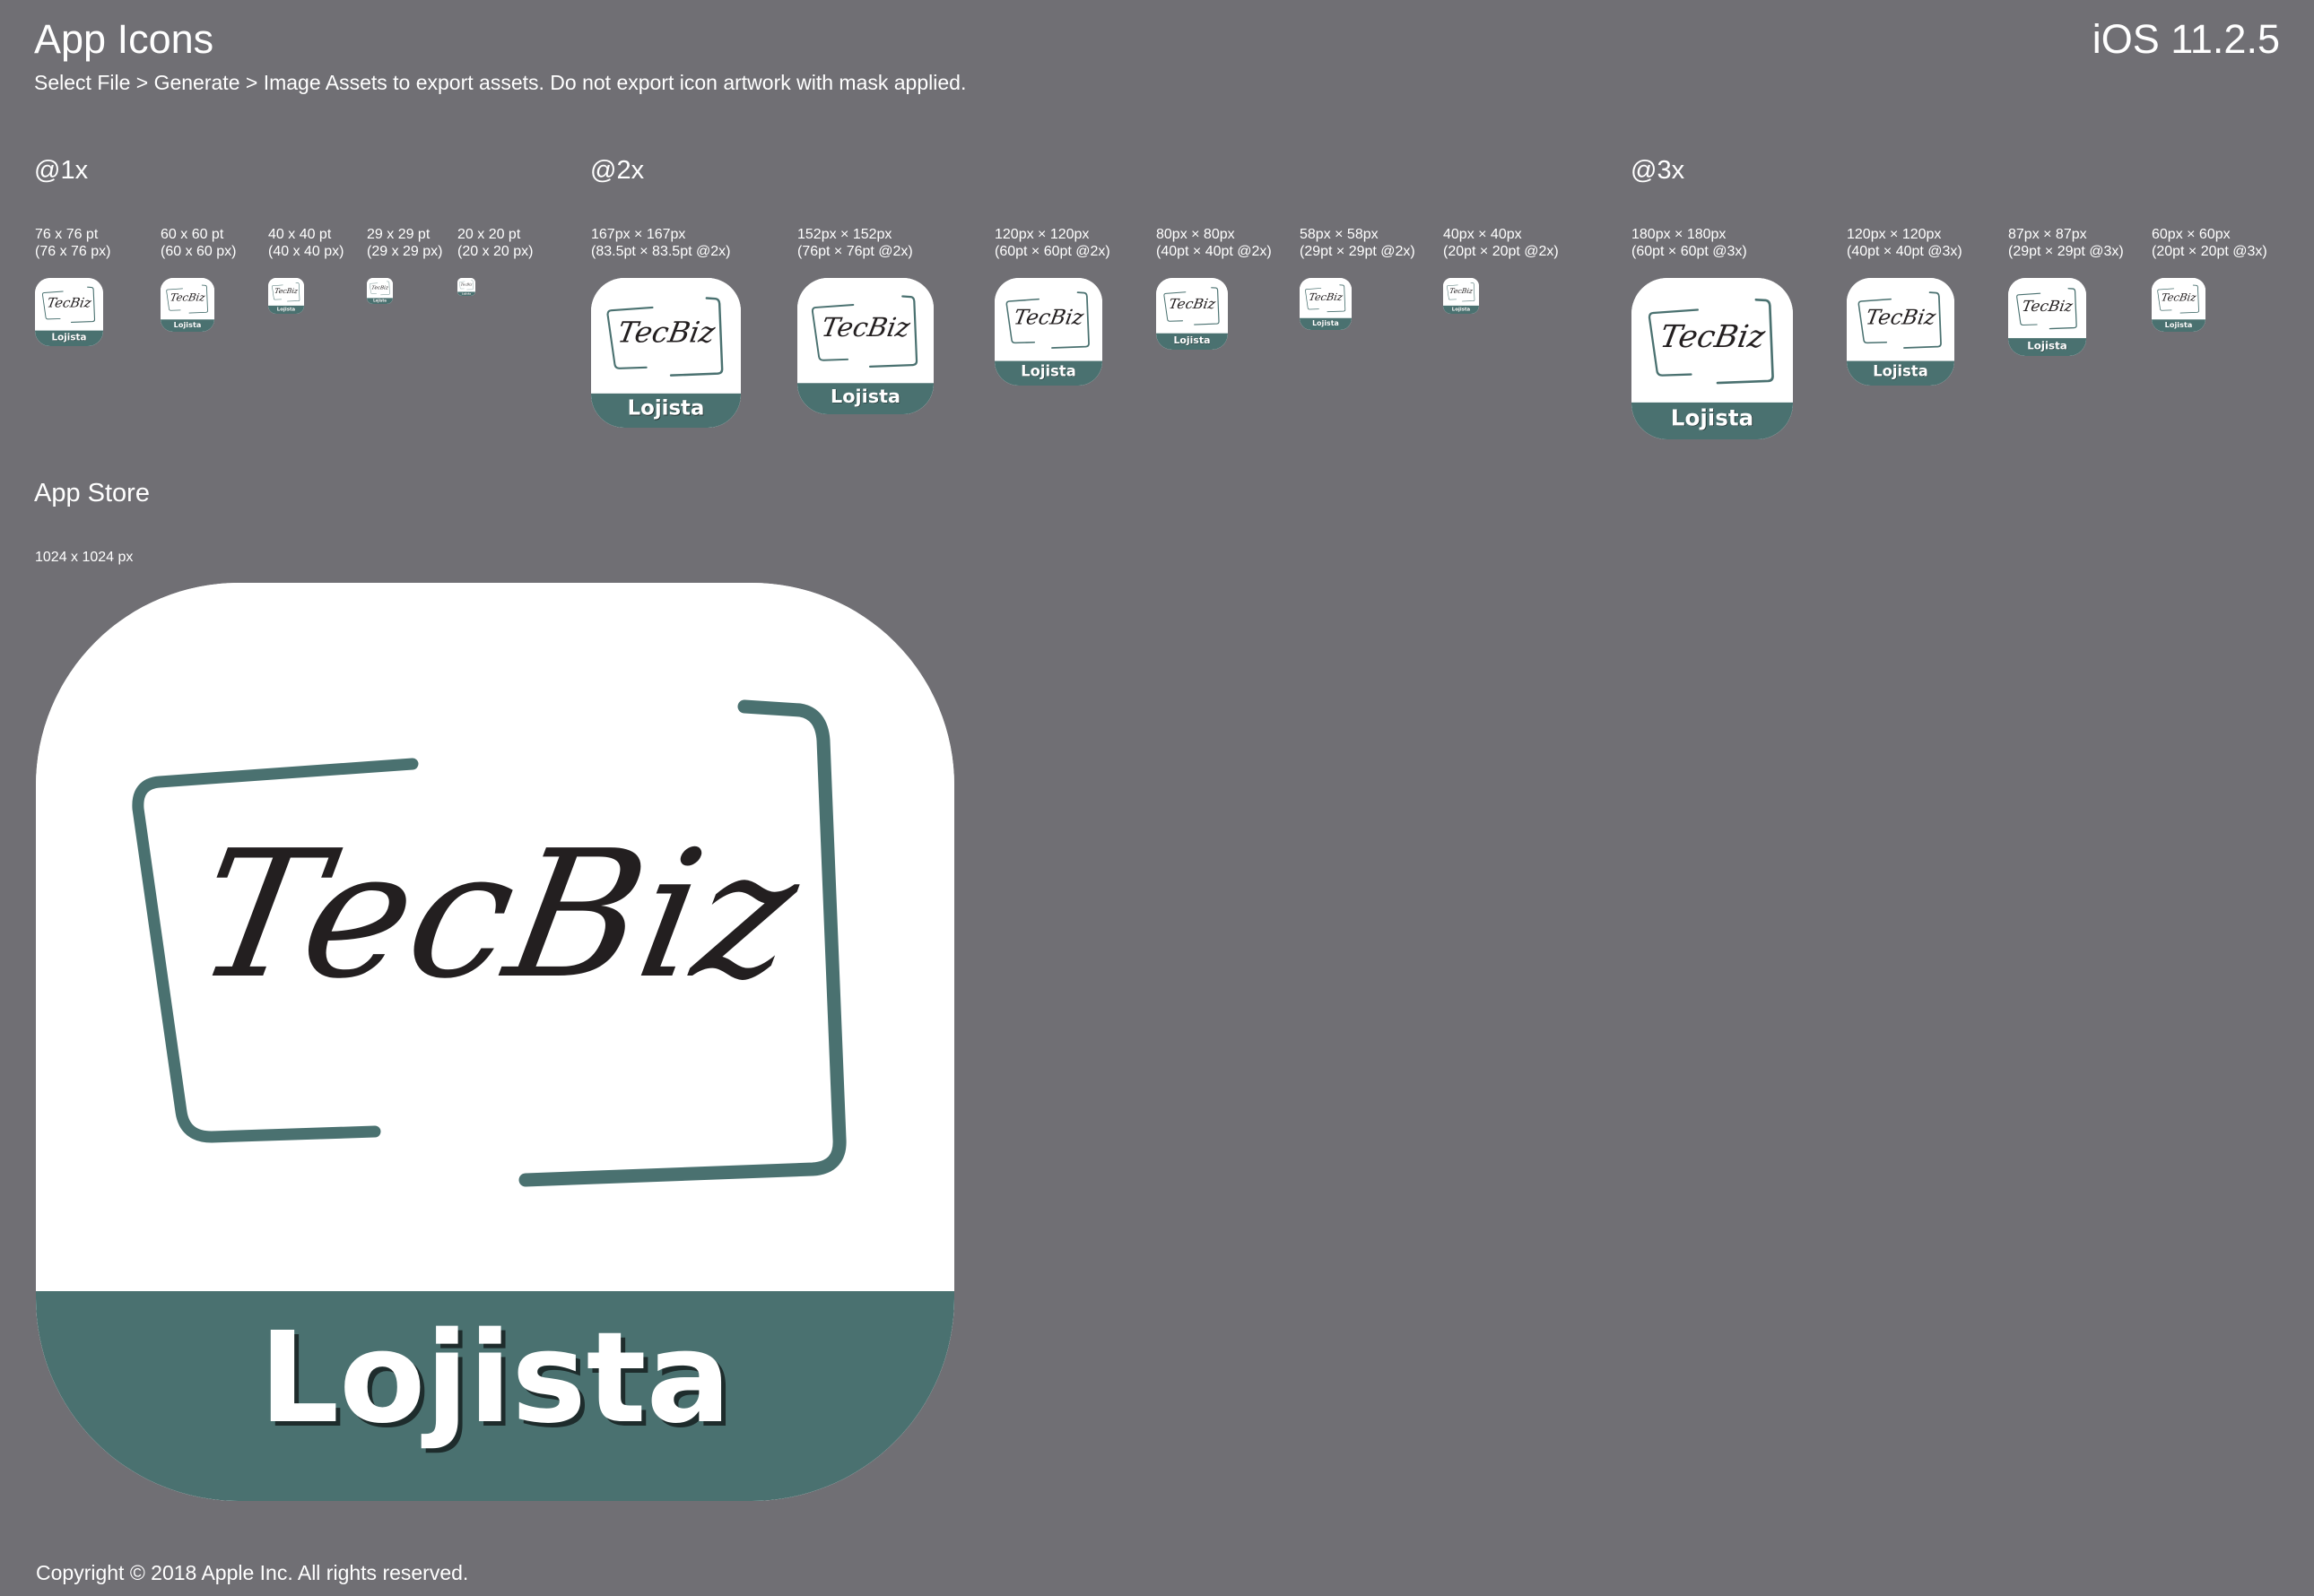 The image size is (2314, 1596). What do you see at coordinates (73, 243) in the screenshot?
I see `icon-size-label: 76 x 76 pt (76 x 76 px)` at bounding box center [73, 243].